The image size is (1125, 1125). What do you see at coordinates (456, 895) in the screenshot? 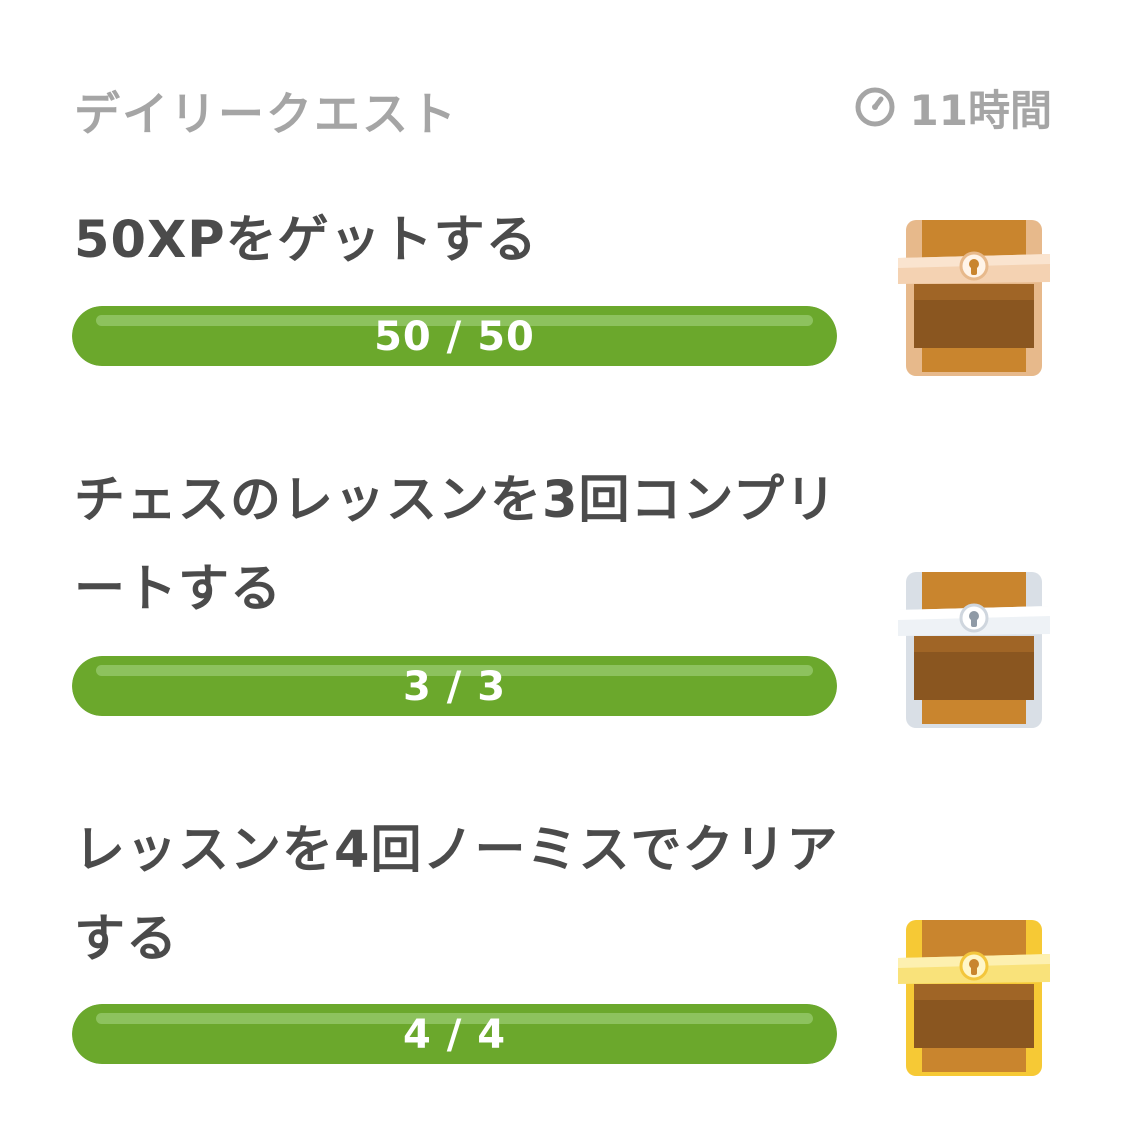
I see `quest-title: レッスンを4回ノーミスでクリアする` at bounding box center [456, 895].